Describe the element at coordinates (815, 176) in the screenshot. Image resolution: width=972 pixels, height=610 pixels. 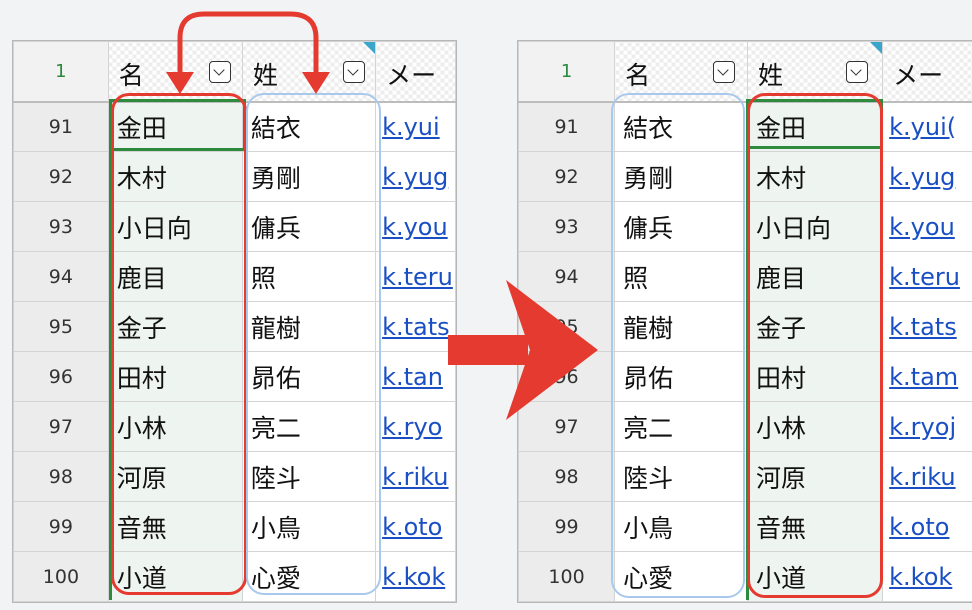
I see `cell-last-name: 木村` at that location.